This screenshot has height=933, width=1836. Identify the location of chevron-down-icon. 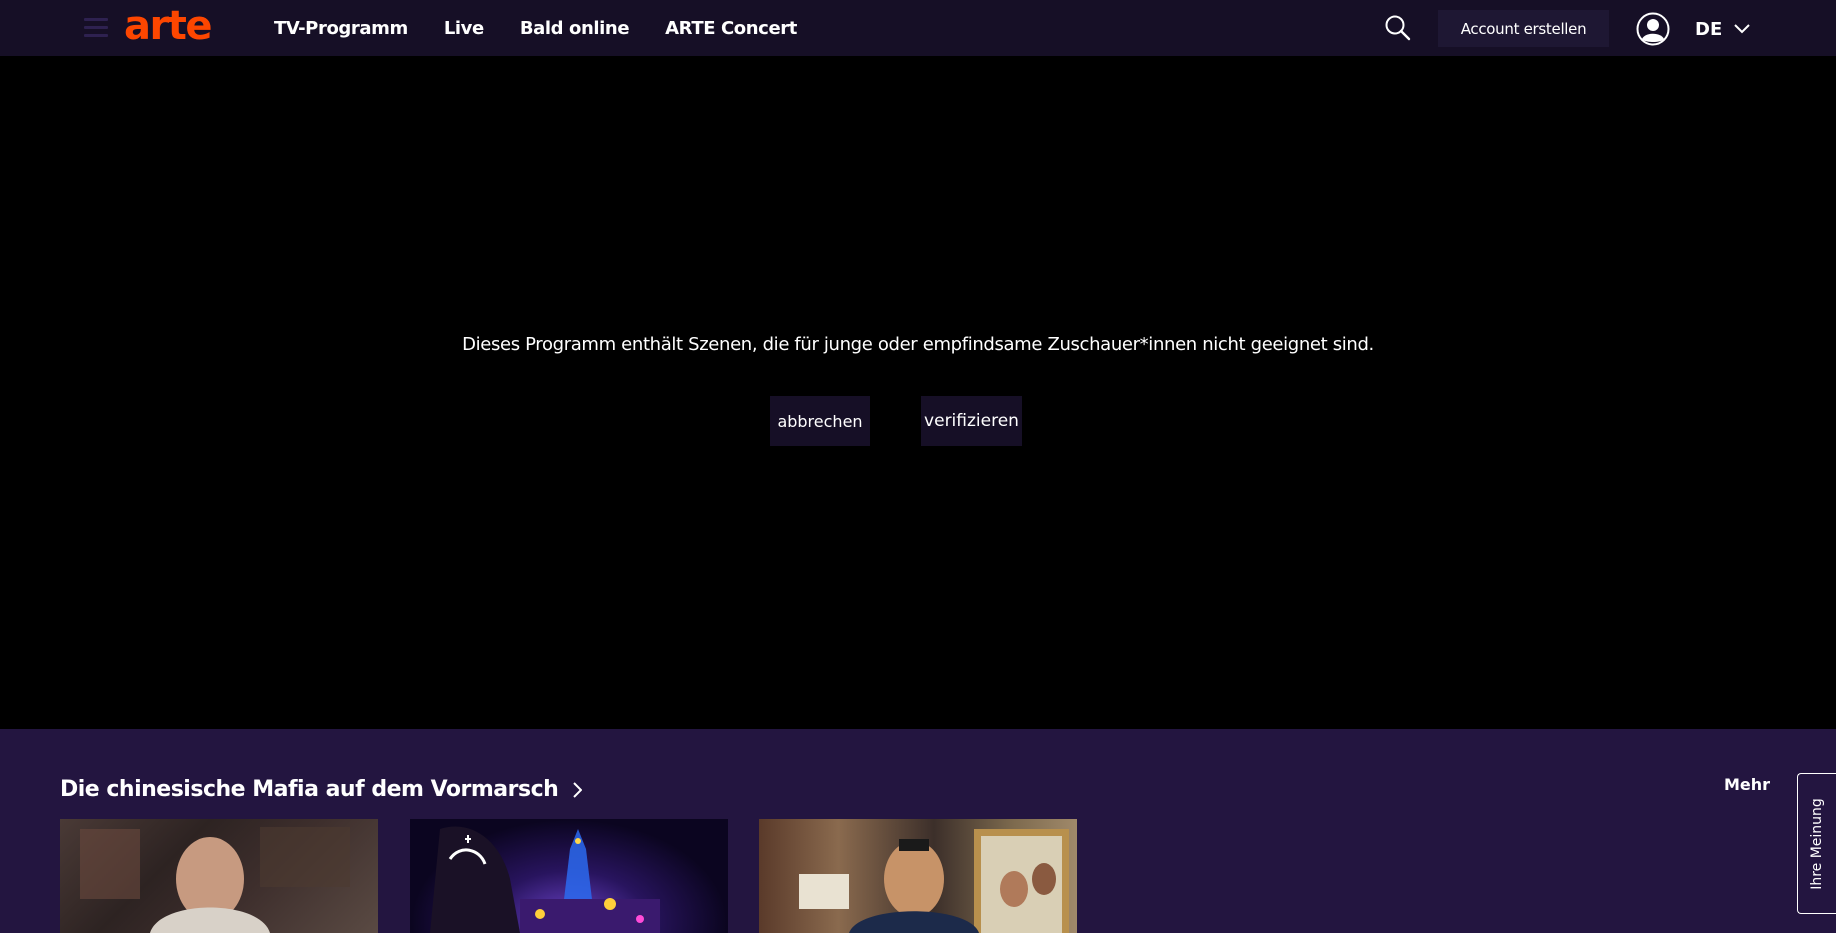
(1742, 29).